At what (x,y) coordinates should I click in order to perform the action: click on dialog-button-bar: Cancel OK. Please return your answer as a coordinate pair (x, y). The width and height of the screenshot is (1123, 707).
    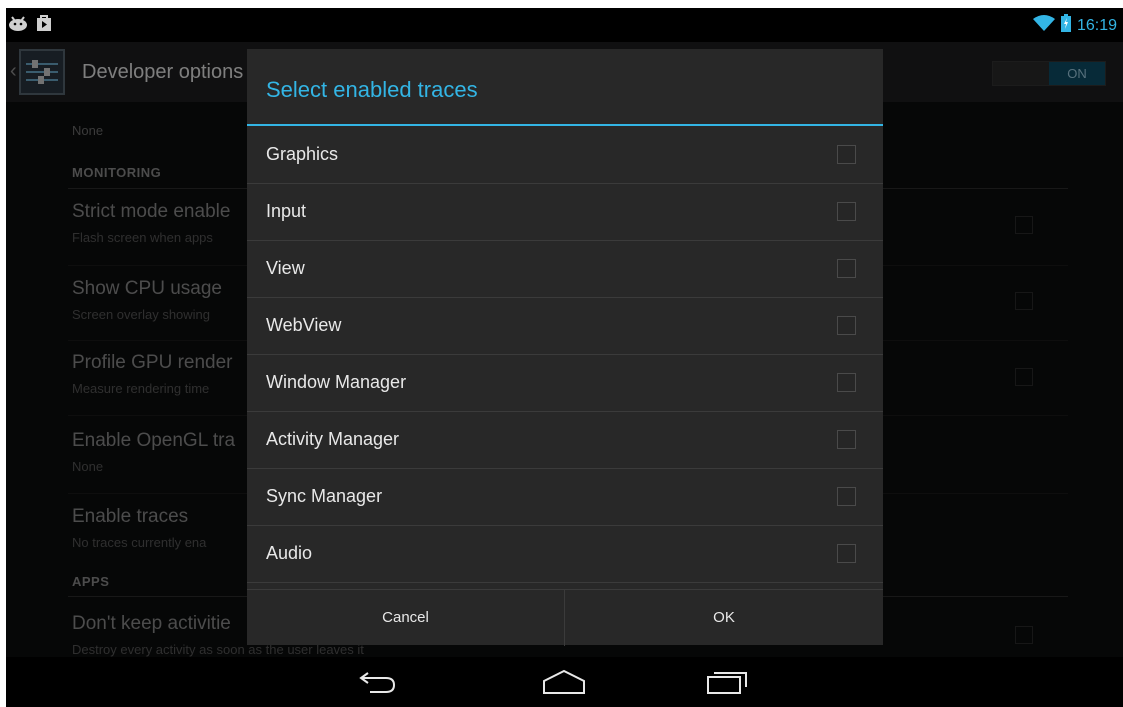
    Looking at the image, I should click on (565, 617).